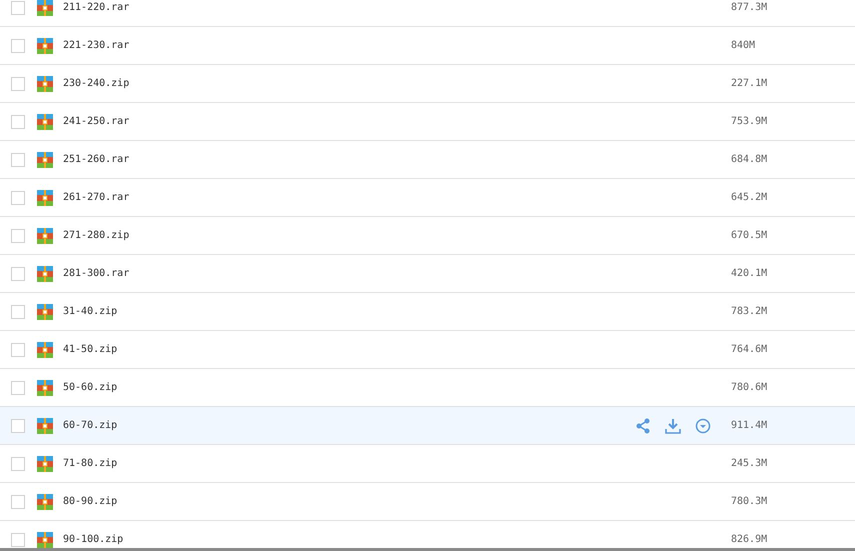  What do you see at coordinates (743, 45) in the screenshot?
I see `file-size: 840M` at bounding box center [743, 45].